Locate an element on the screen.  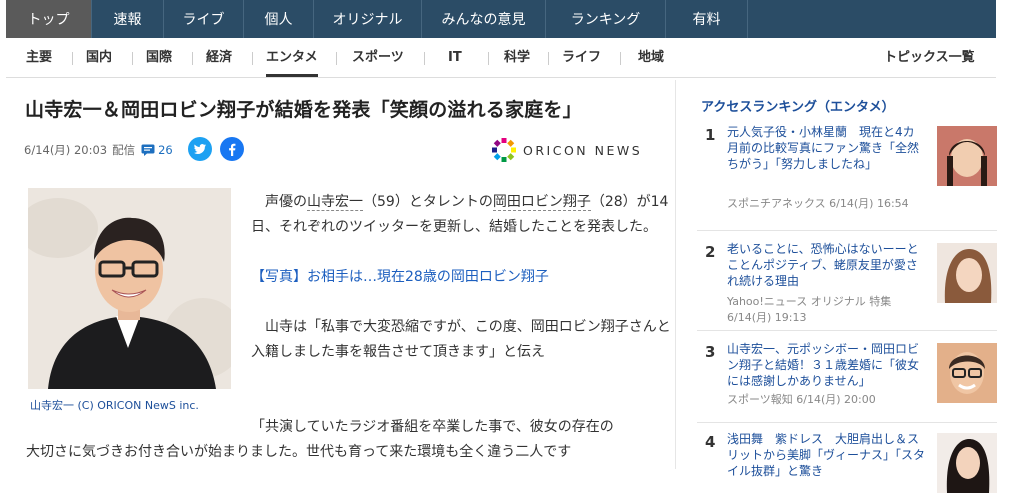
rank-source: スポニチアネックス 6/14(月) 16:54 is located at coordinates (818, 203).